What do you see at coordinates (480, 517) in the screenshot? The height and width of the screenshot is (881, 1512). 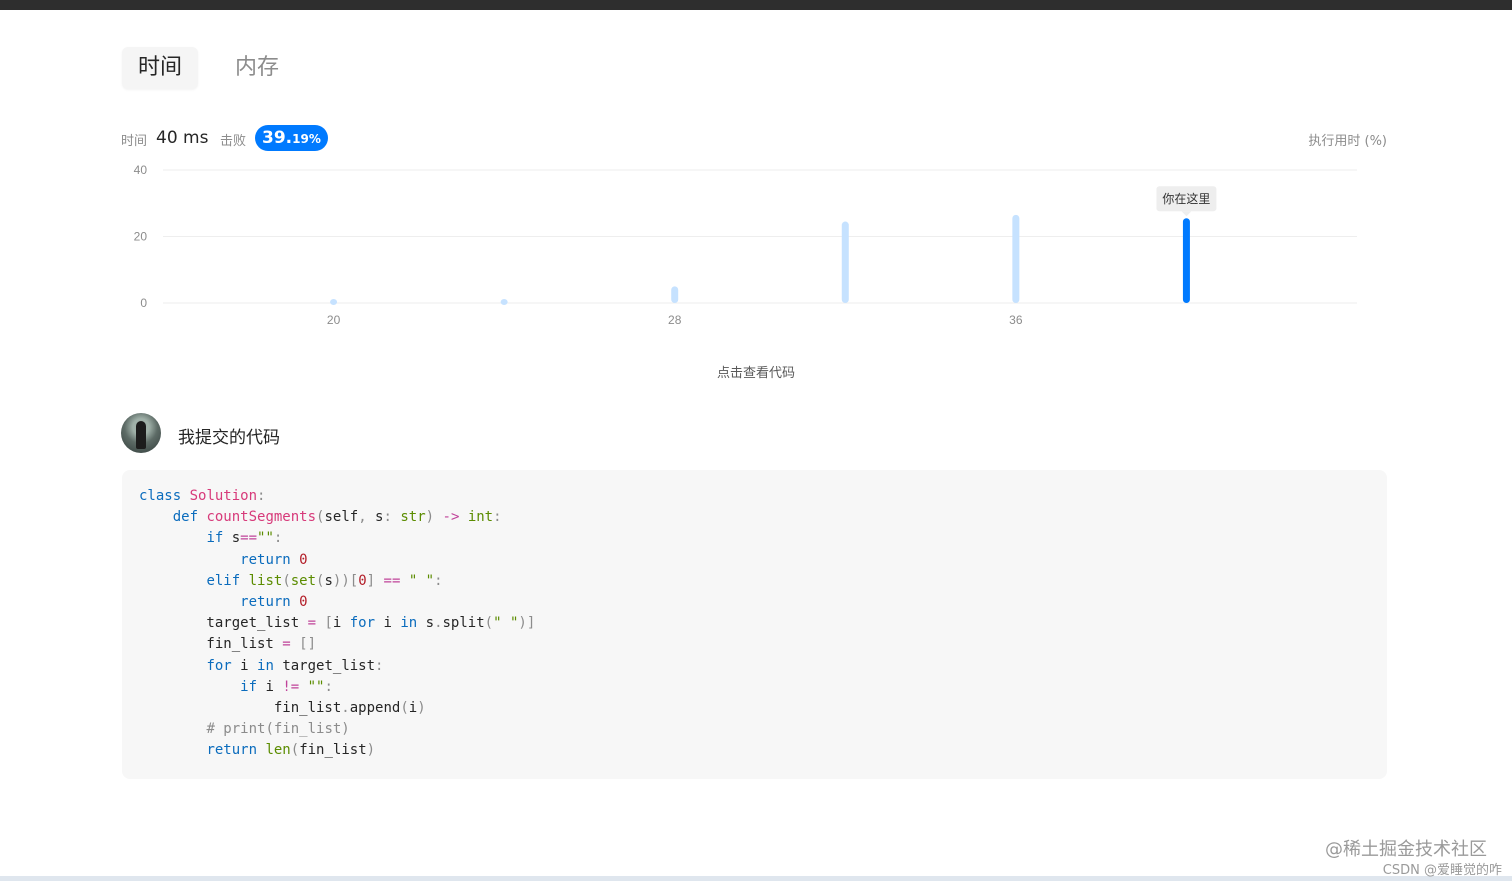 I see `code-token: int` at bounding box center [480, 517].